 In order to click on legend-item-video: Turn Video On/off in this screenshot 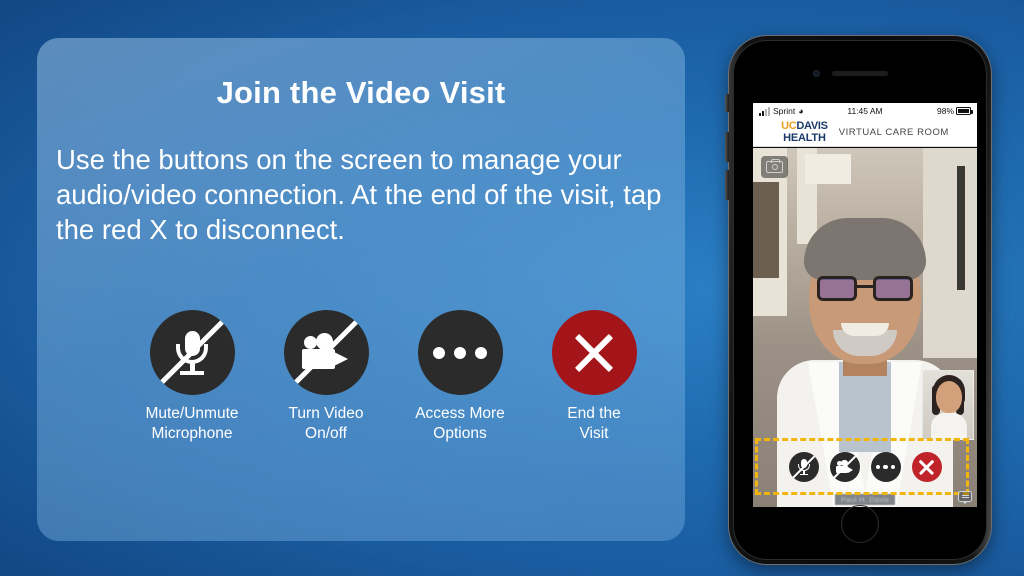, I will do `click(326, 377)`.